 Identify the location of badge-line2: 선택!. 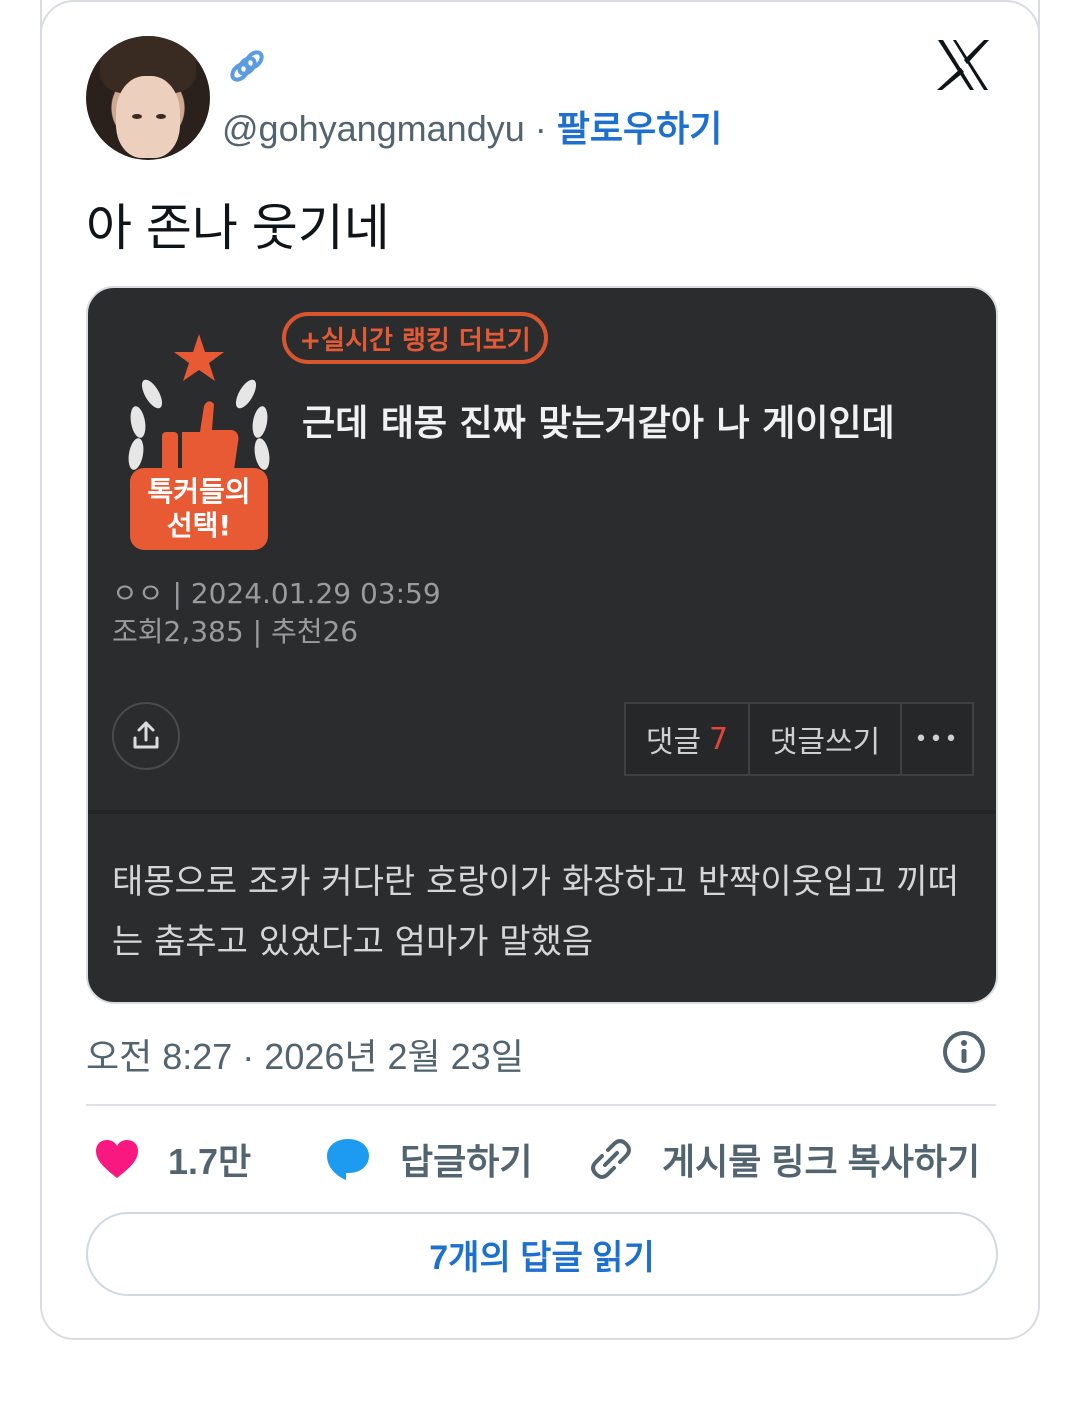
(199, 525).